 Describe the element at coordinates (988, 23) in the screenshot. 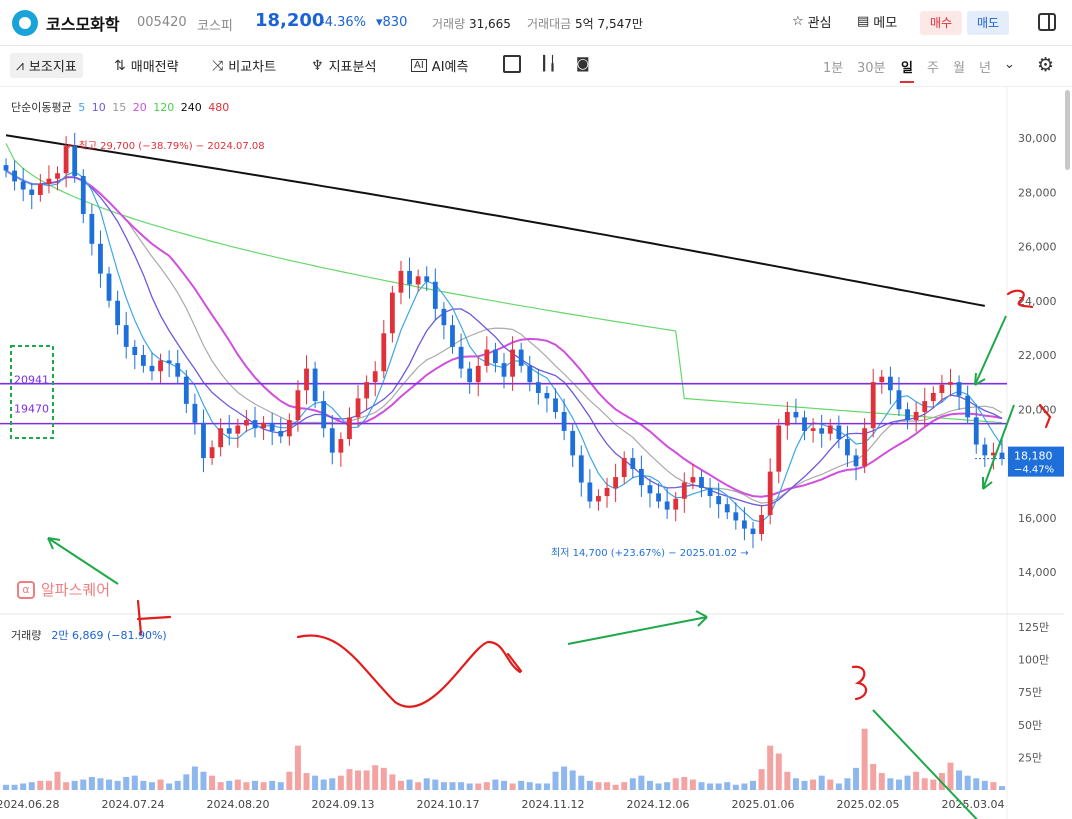

I see `sell-button: 매도` at that location.